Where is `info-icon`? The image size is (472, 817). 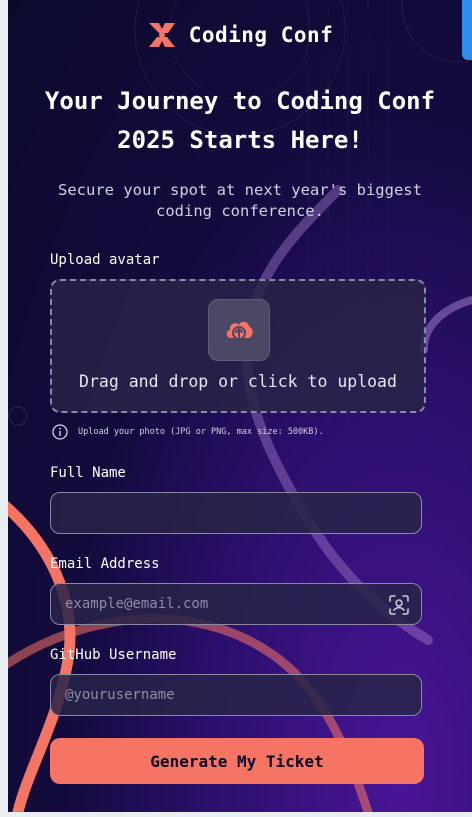
info-icon is located at coordinates (60, 432).